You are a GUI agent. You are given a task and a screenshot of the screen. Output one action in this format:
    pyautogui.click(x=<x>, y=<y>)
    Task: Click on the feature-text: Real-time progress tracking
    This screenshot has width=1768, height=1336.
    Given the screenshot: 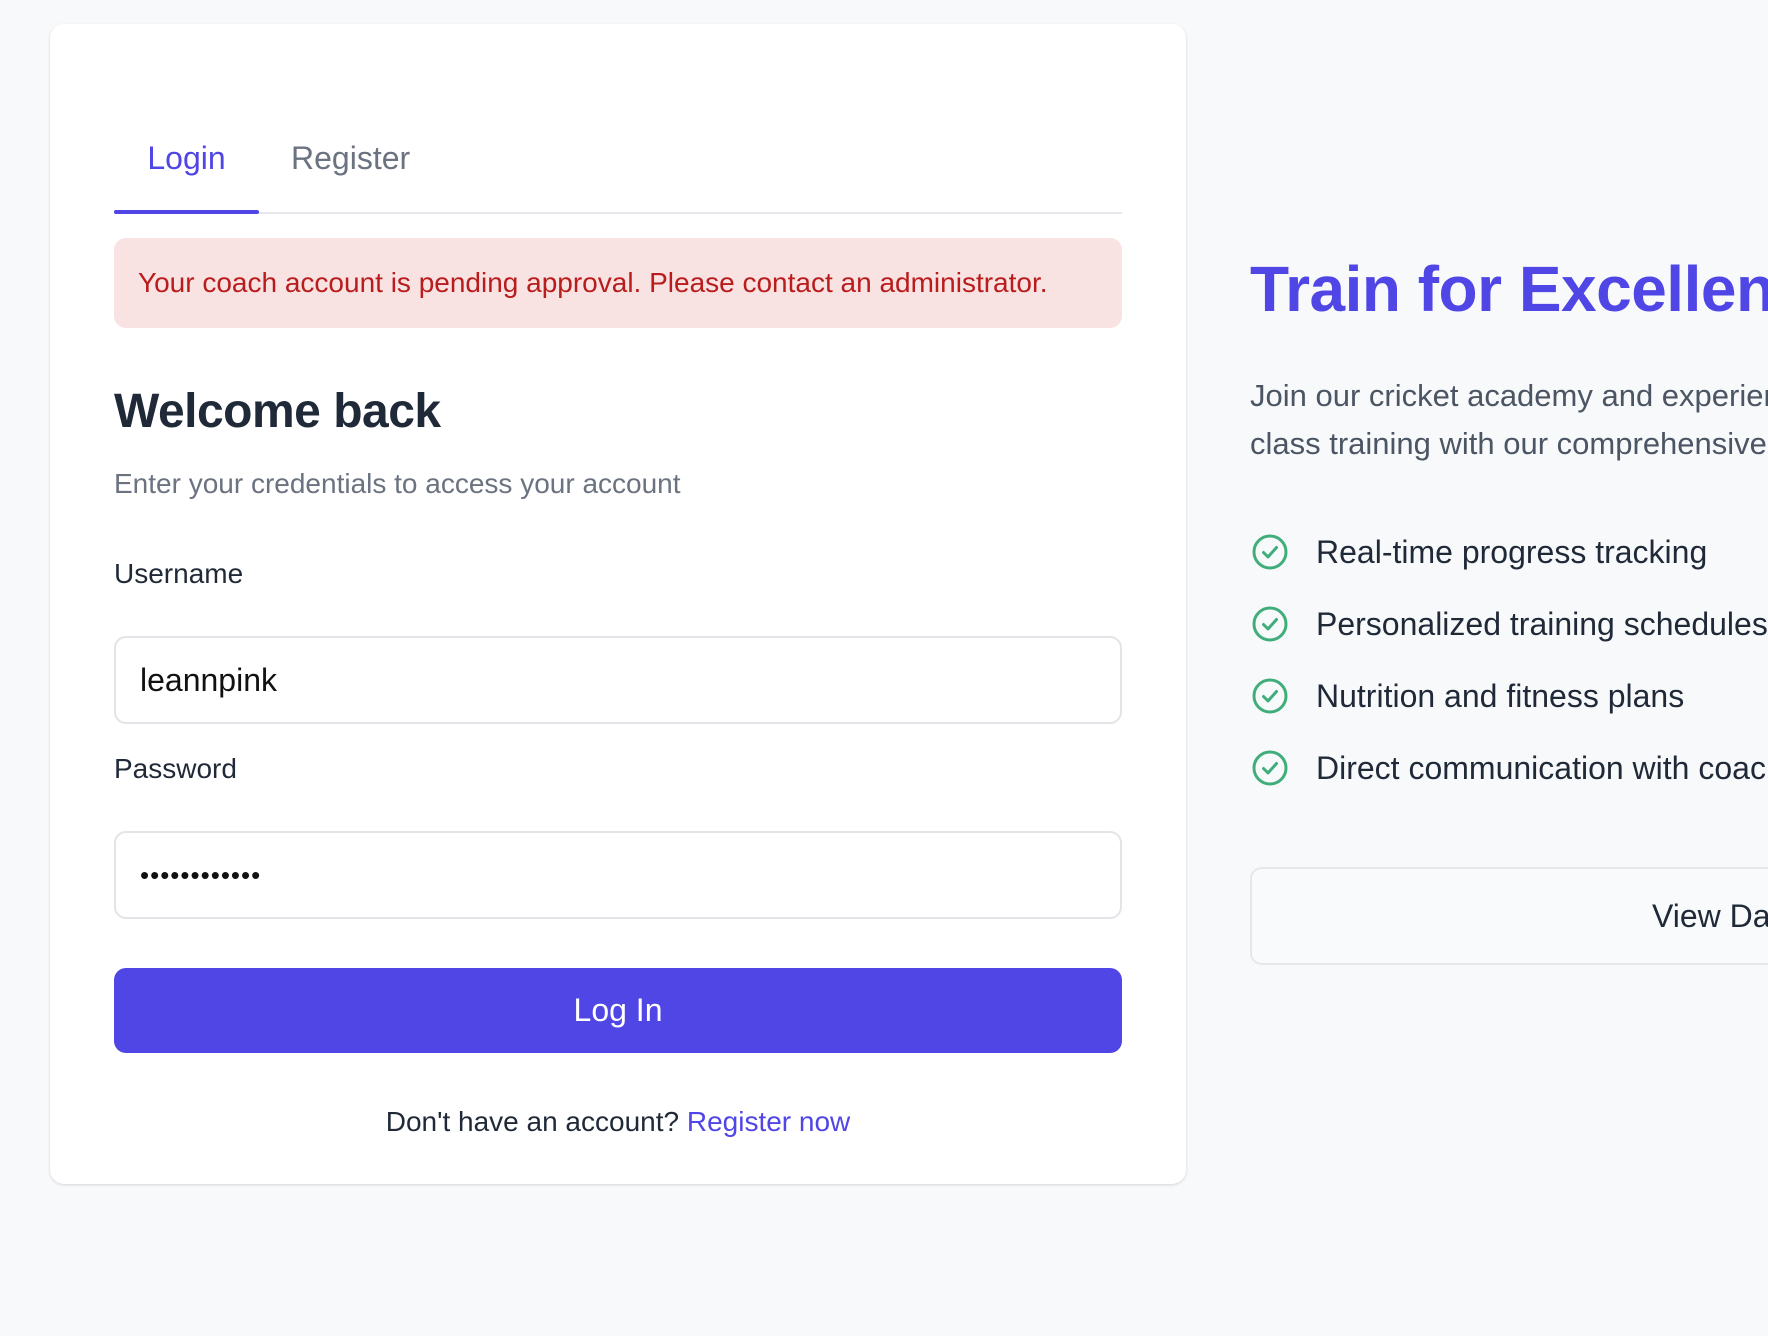 What is the action you would take?
    pyautogui.click(x=1512, y=551)
    